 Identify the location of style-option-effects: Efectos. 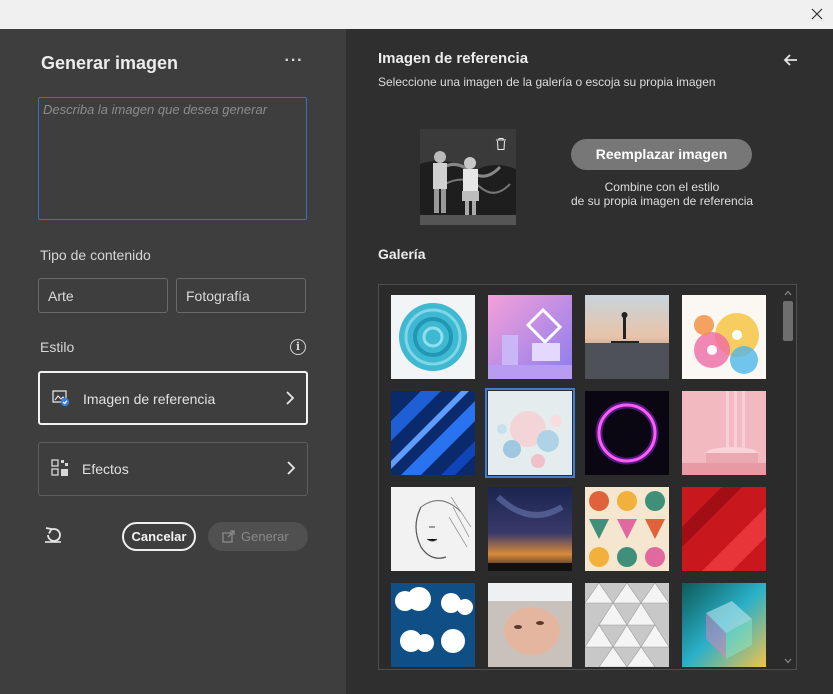
(173, 469).